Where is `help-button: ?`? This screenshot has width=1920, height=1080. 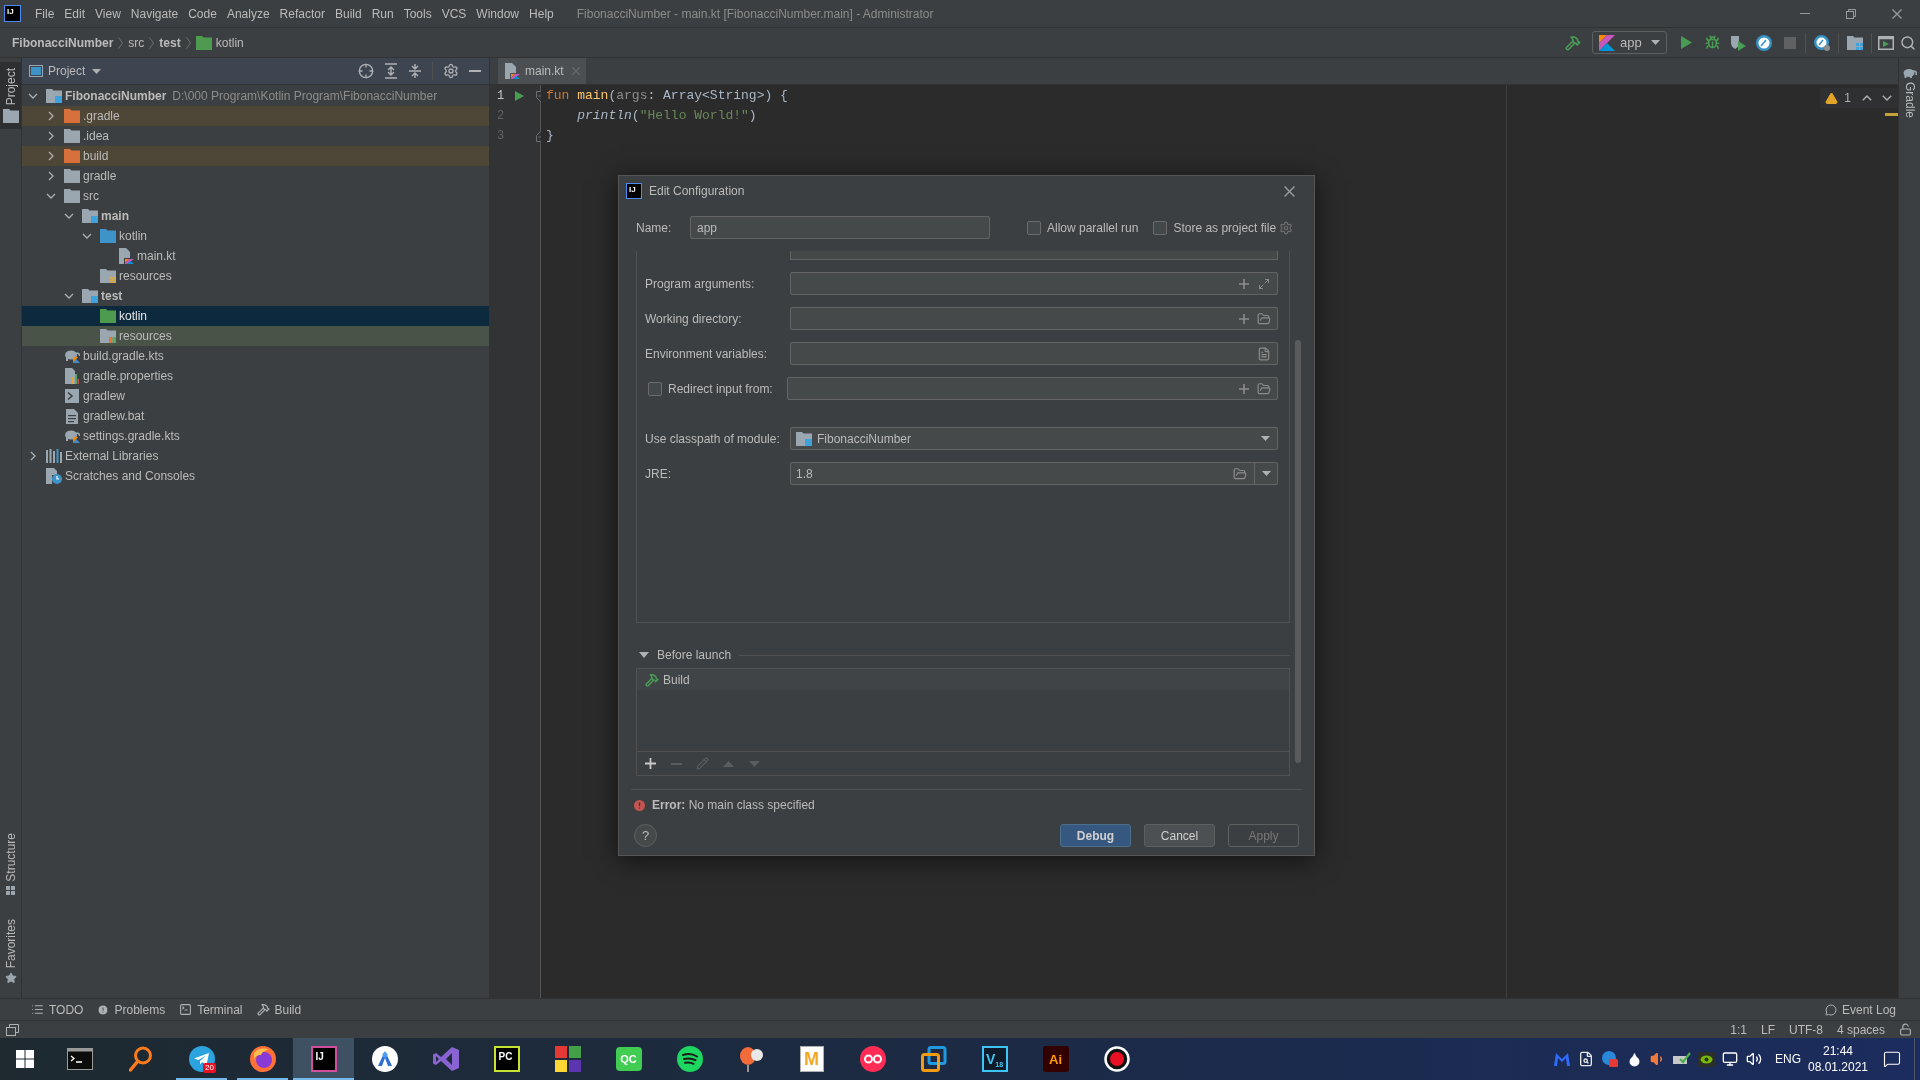
help-button: ? is located at coordinates (645, 835).